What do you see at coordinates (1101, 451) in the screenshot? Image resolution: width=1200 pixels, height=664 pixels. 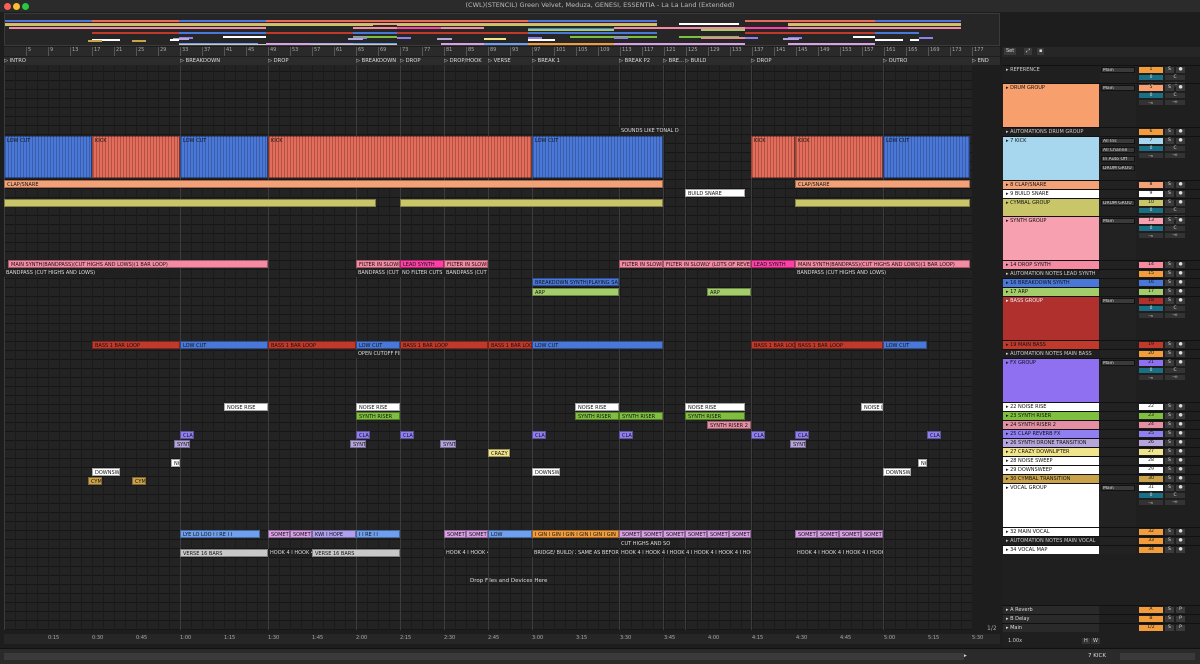 I see `track-header: ▸ 27 CRAZY DOWNLIFTER 27 S ●` at bounding box center [1101, 451].